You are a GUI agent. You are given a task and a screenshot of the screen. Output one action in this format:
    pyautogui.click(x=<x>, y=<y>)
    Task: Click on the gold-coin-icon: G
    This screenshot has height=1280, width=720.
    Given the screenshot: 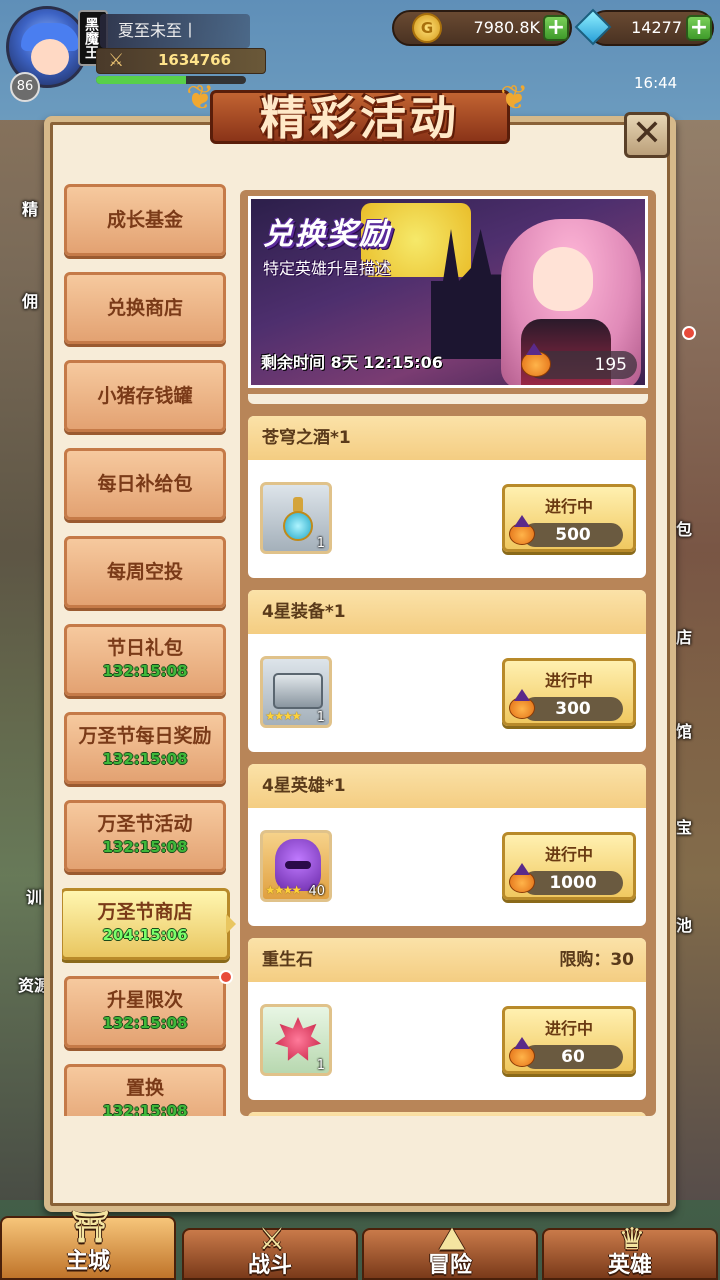 What is the action you would take?
    pyautogui.click(x=427, y=28)
    